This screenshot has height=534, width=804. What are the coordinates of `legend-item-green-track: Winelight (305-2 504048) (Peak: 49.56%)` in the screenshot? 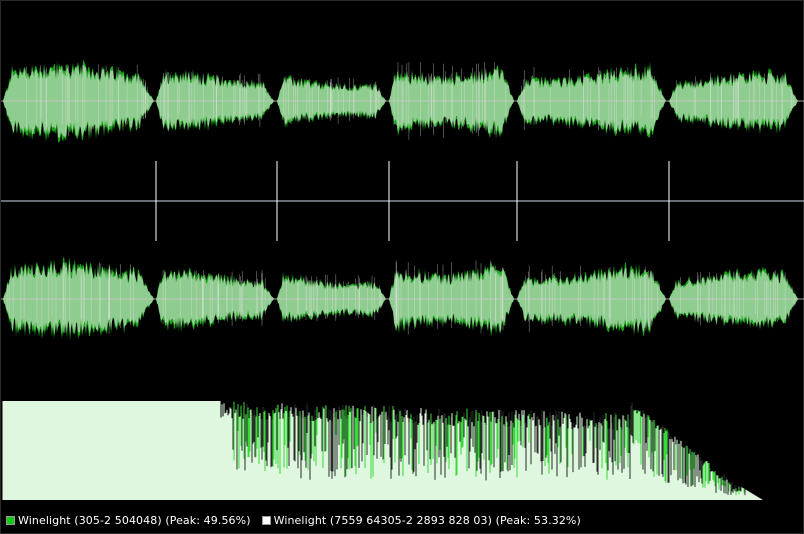 It's located at (128, 520).